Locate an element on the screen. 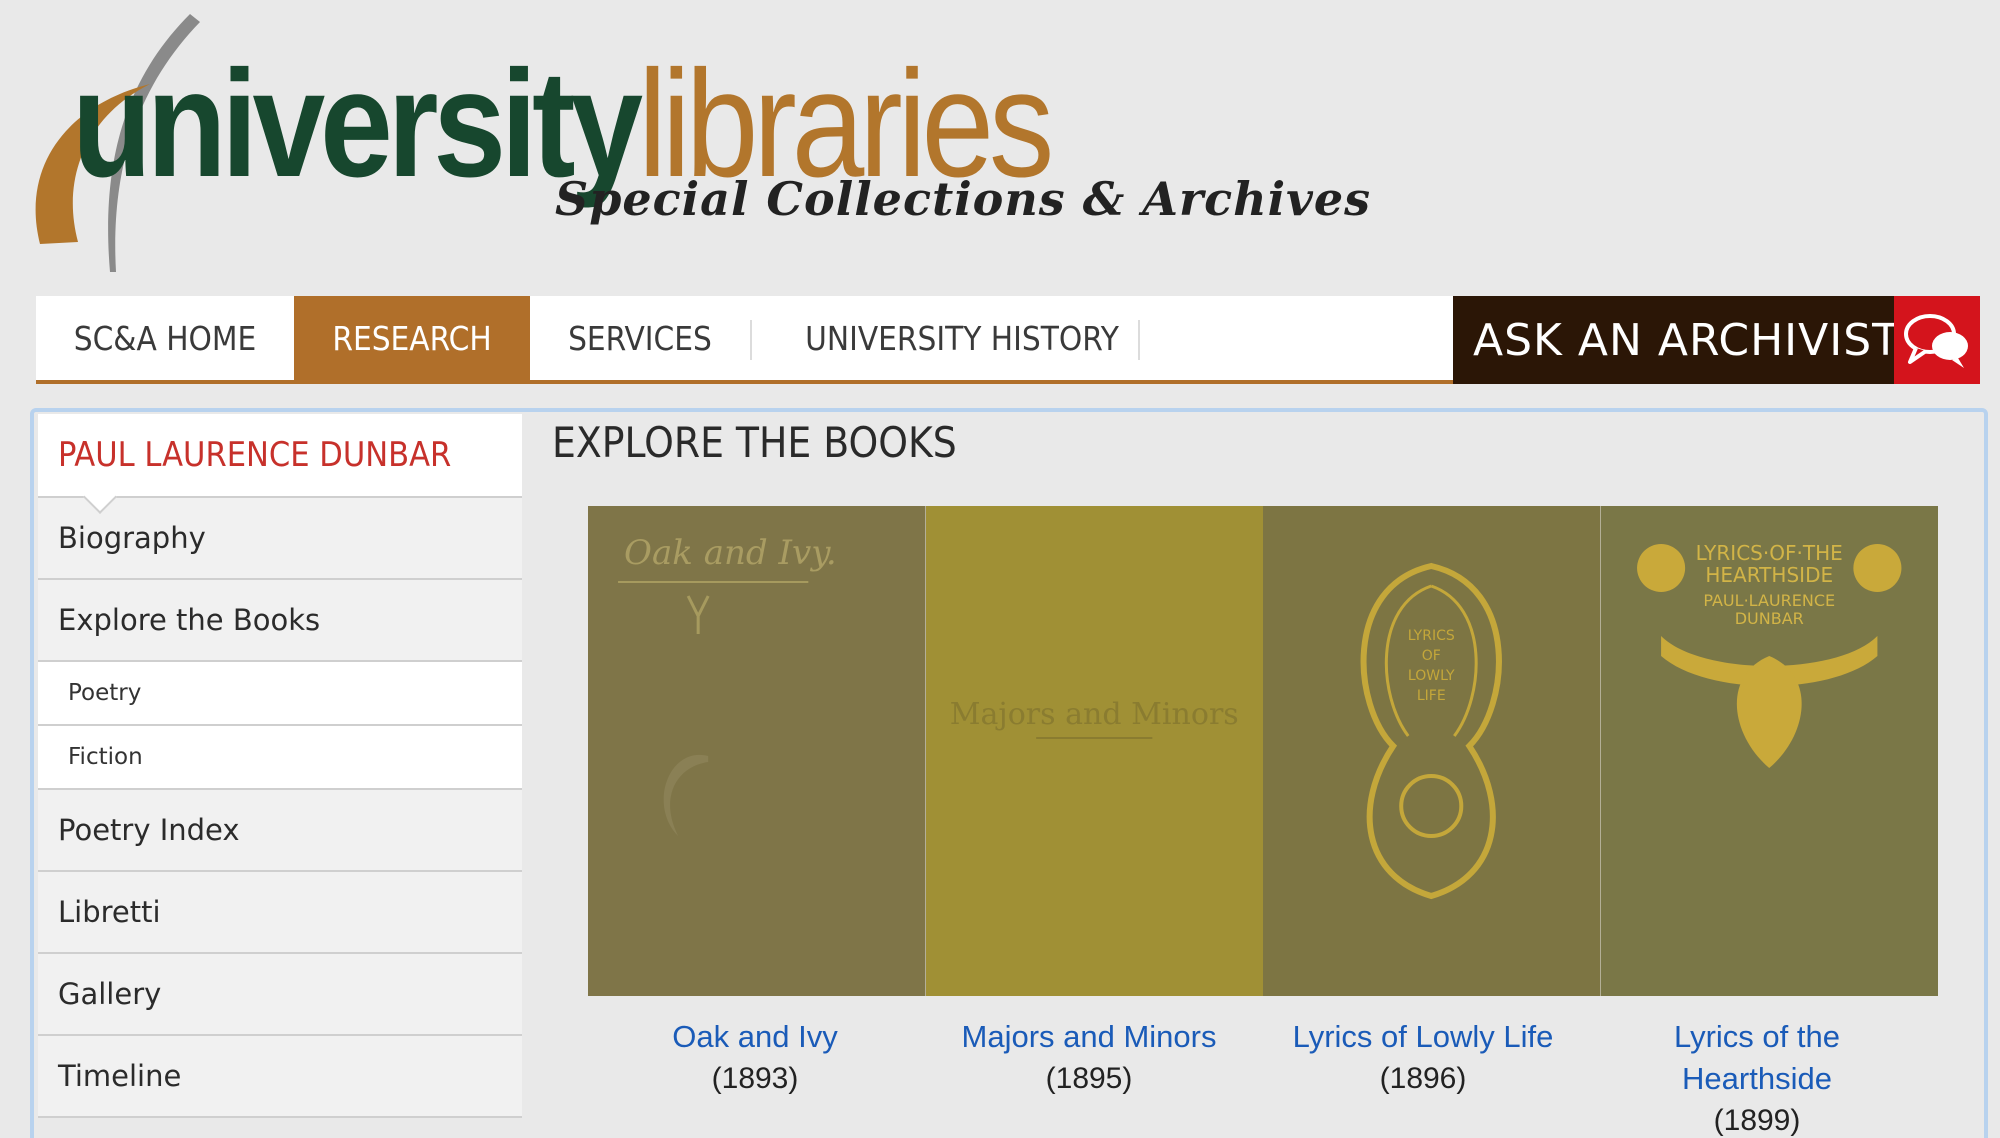 This screenshot has height=1138, width=2000. cover-title-text: Oak and Ivy. is located at coordinates (730, 553).